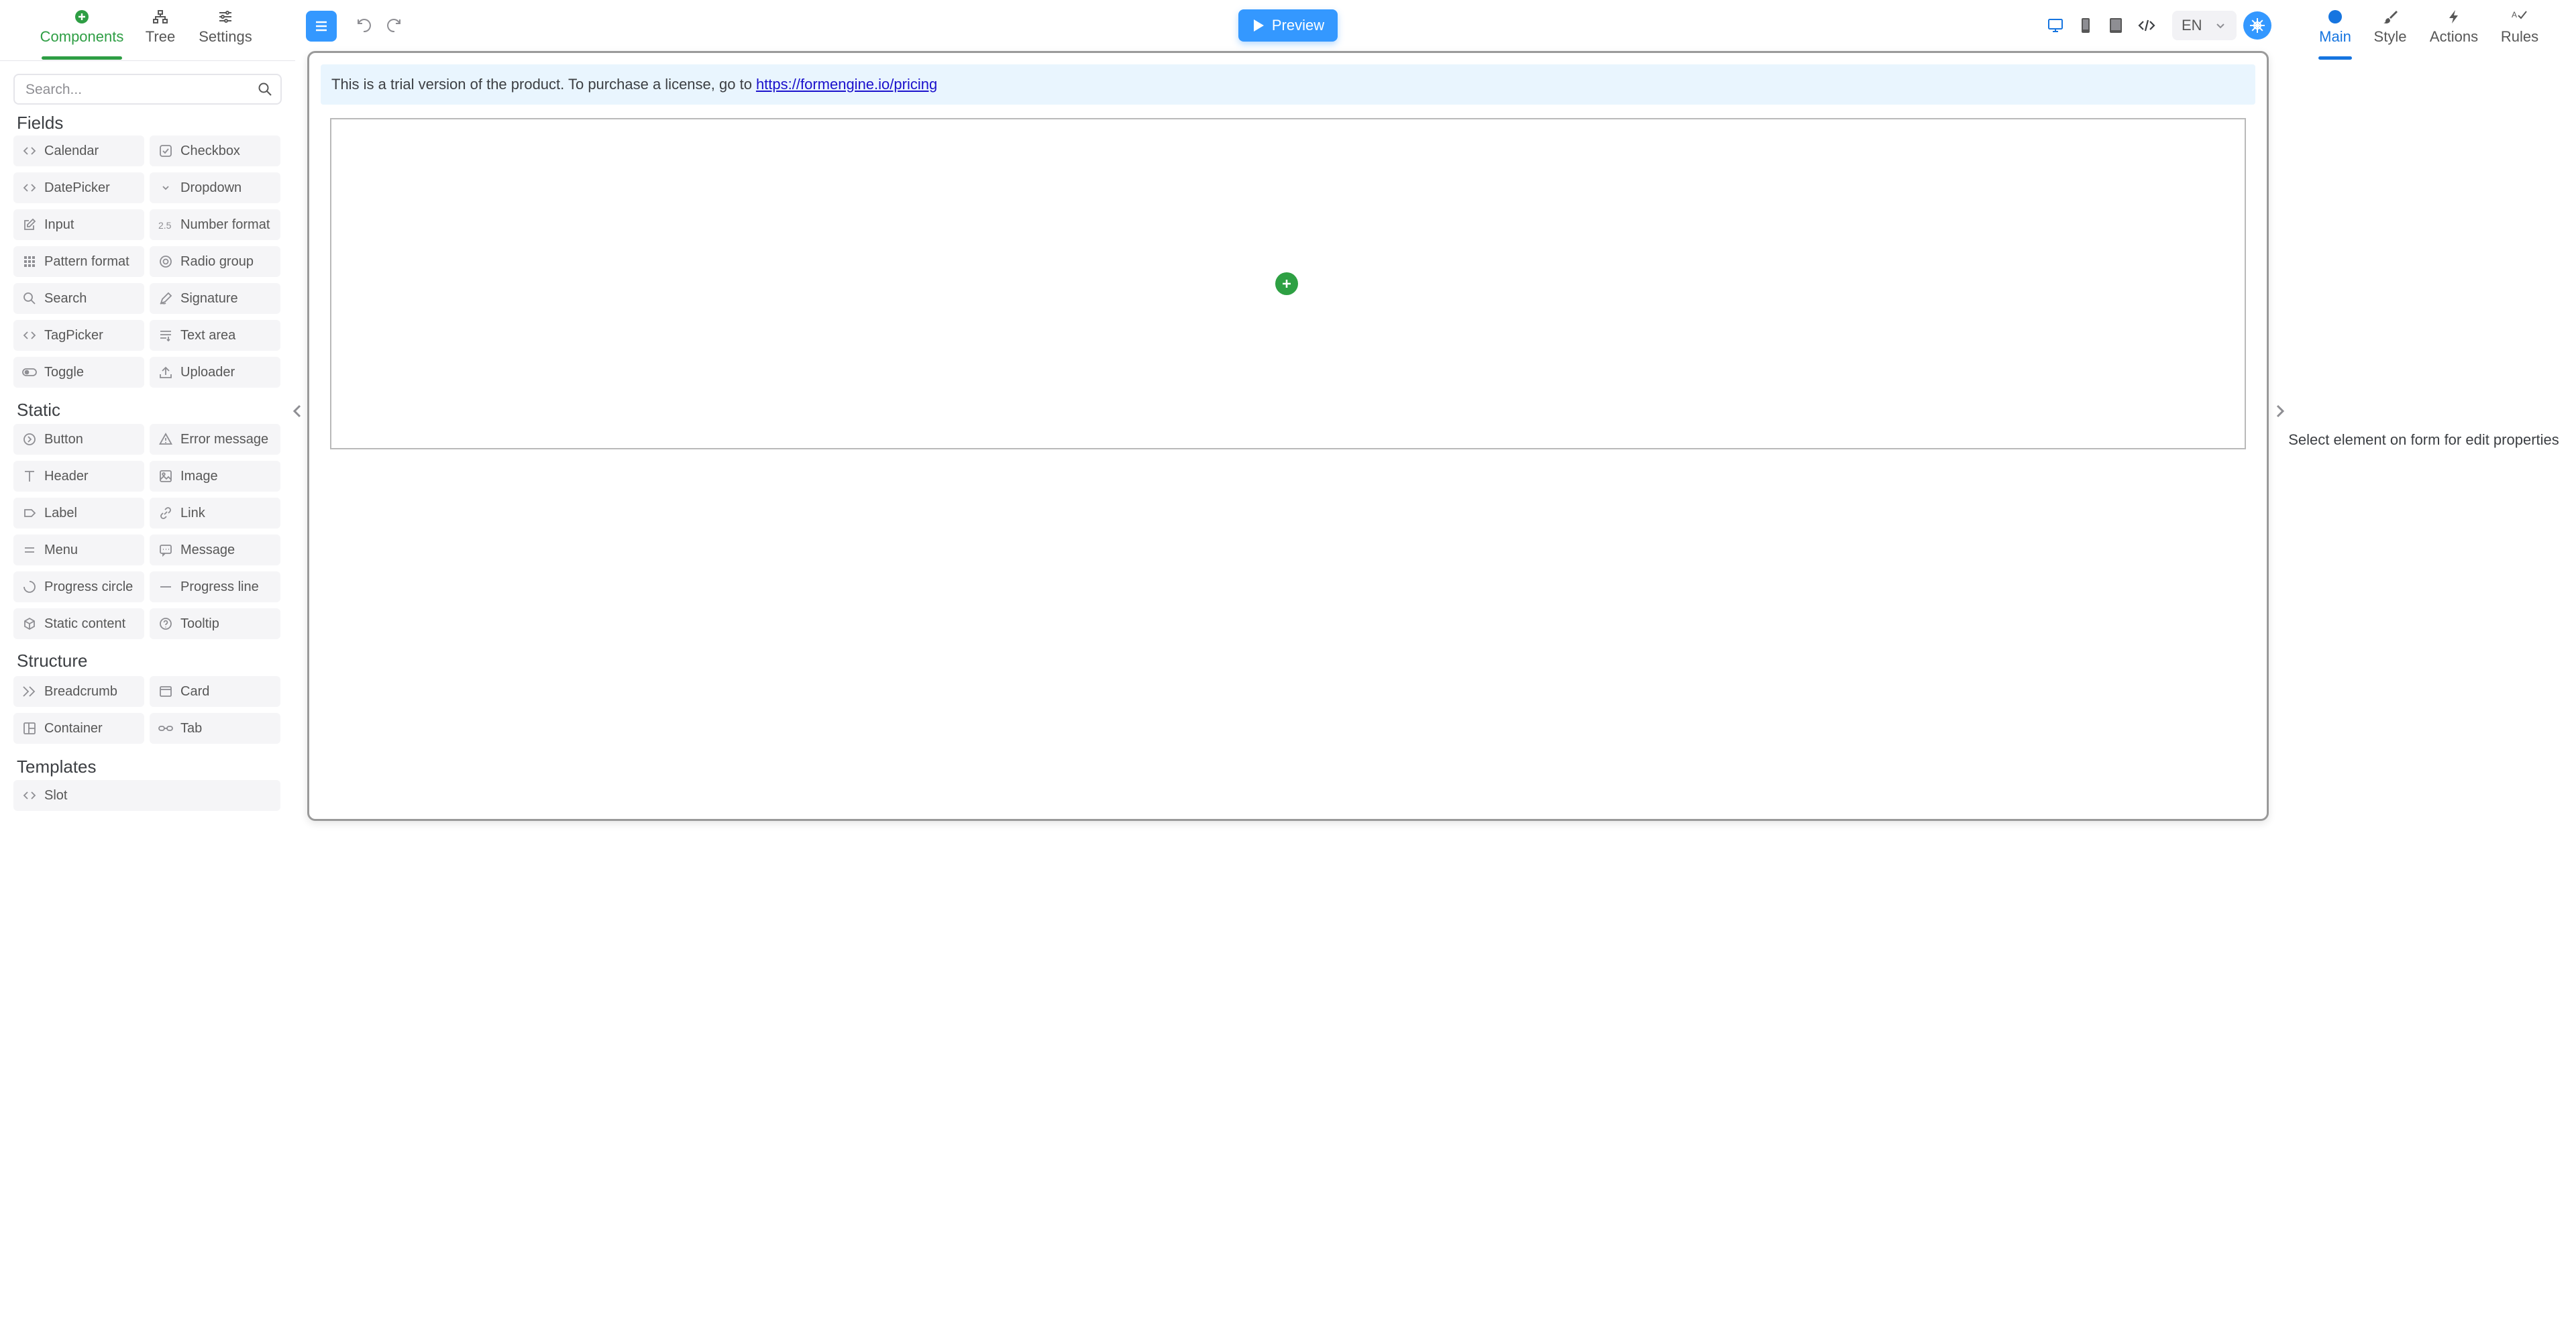 The image size is (2576, 1332). Describe the element at coordinates (215, 692) in the screenshot. I see `component-card: Card` at that location.